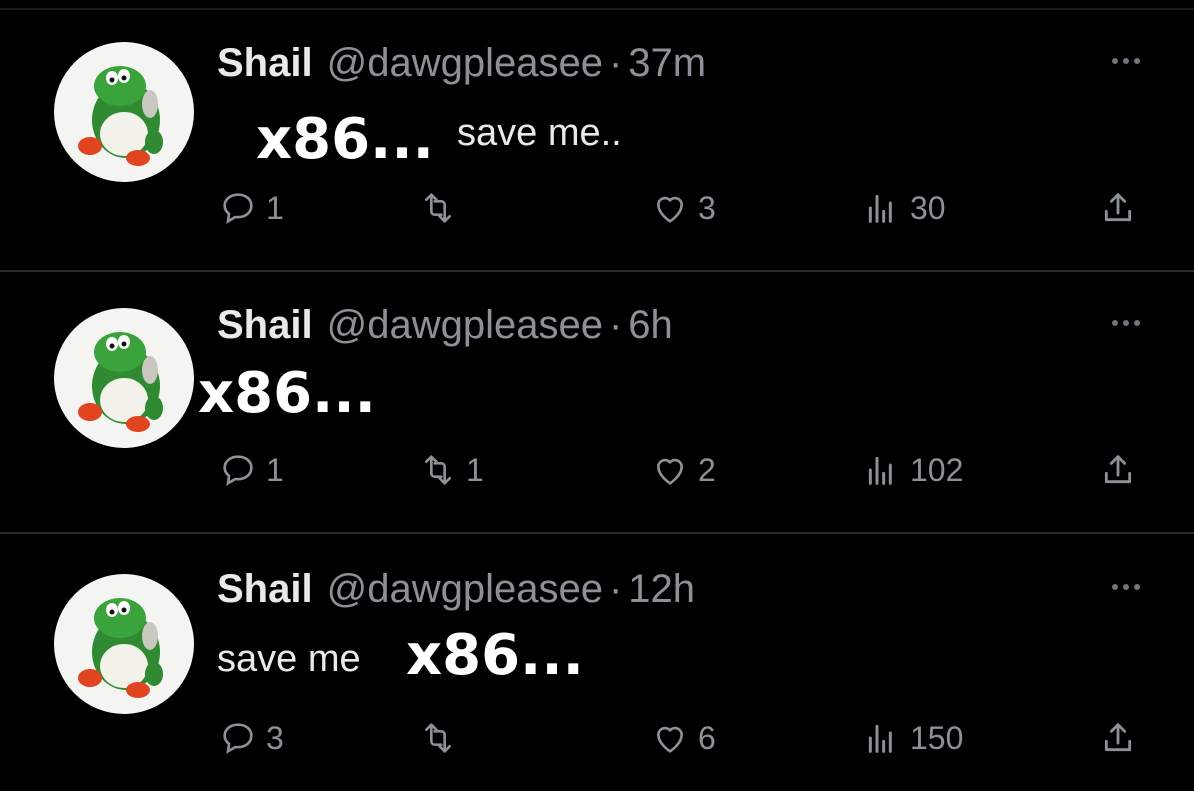 Image resolution: width=1194 pixels, height=791 pixels. What do you see at coordinates (597, 738) in the screenshot?
I see `tweet-actions: 3 6 150` at bounding box center [597, 738].